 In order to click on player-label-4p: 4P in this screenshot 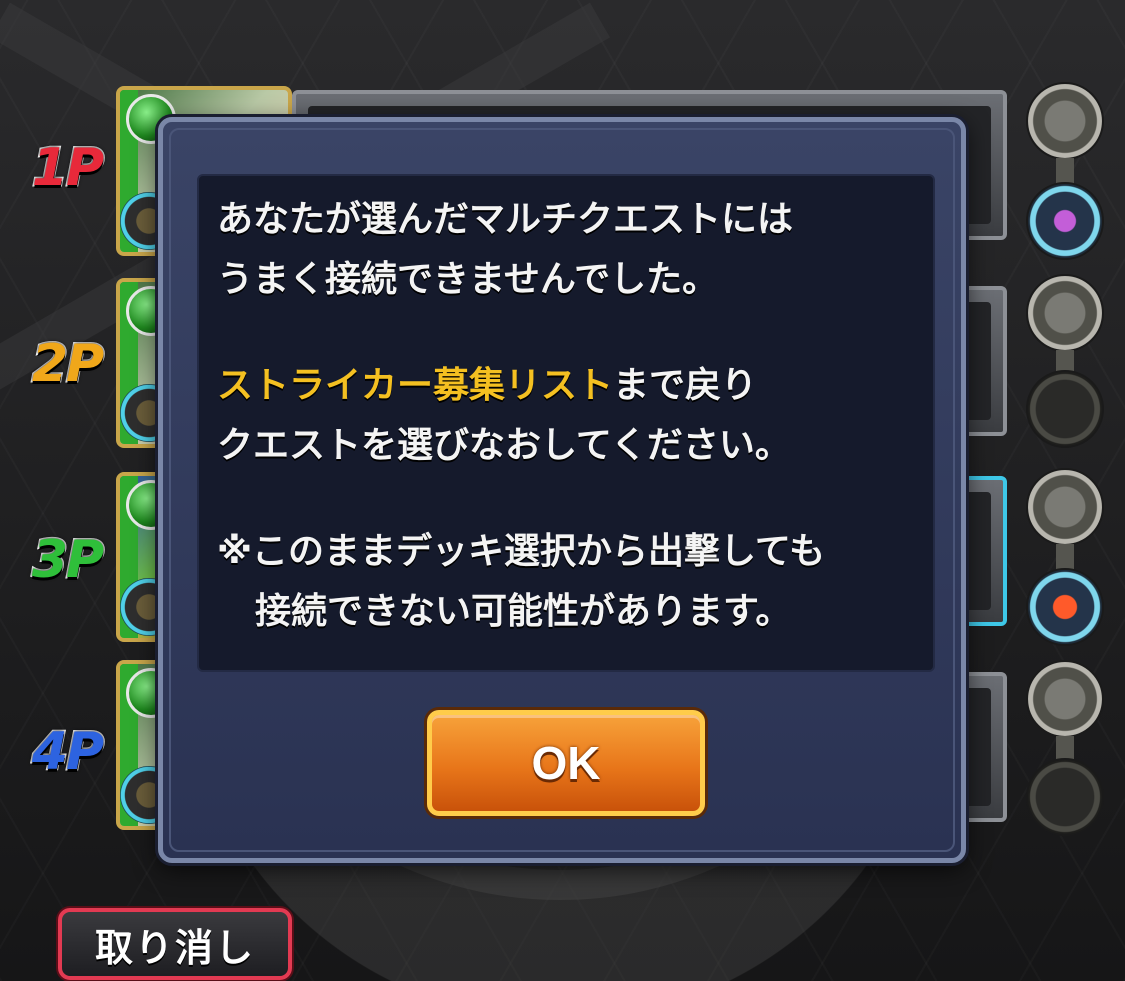, I will do `click(67, 752)`.